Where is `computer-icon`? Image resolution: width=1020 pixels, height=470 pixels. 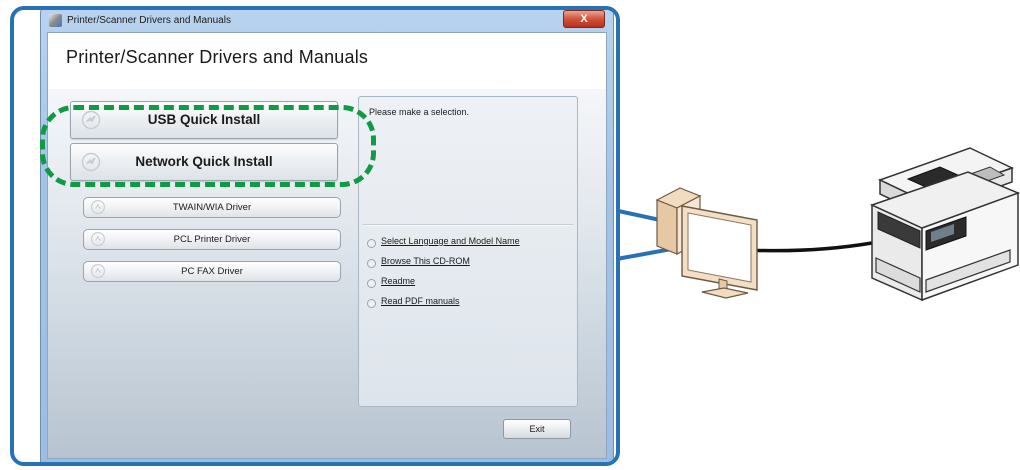
computer-icon is located at coordinates (706, 243).